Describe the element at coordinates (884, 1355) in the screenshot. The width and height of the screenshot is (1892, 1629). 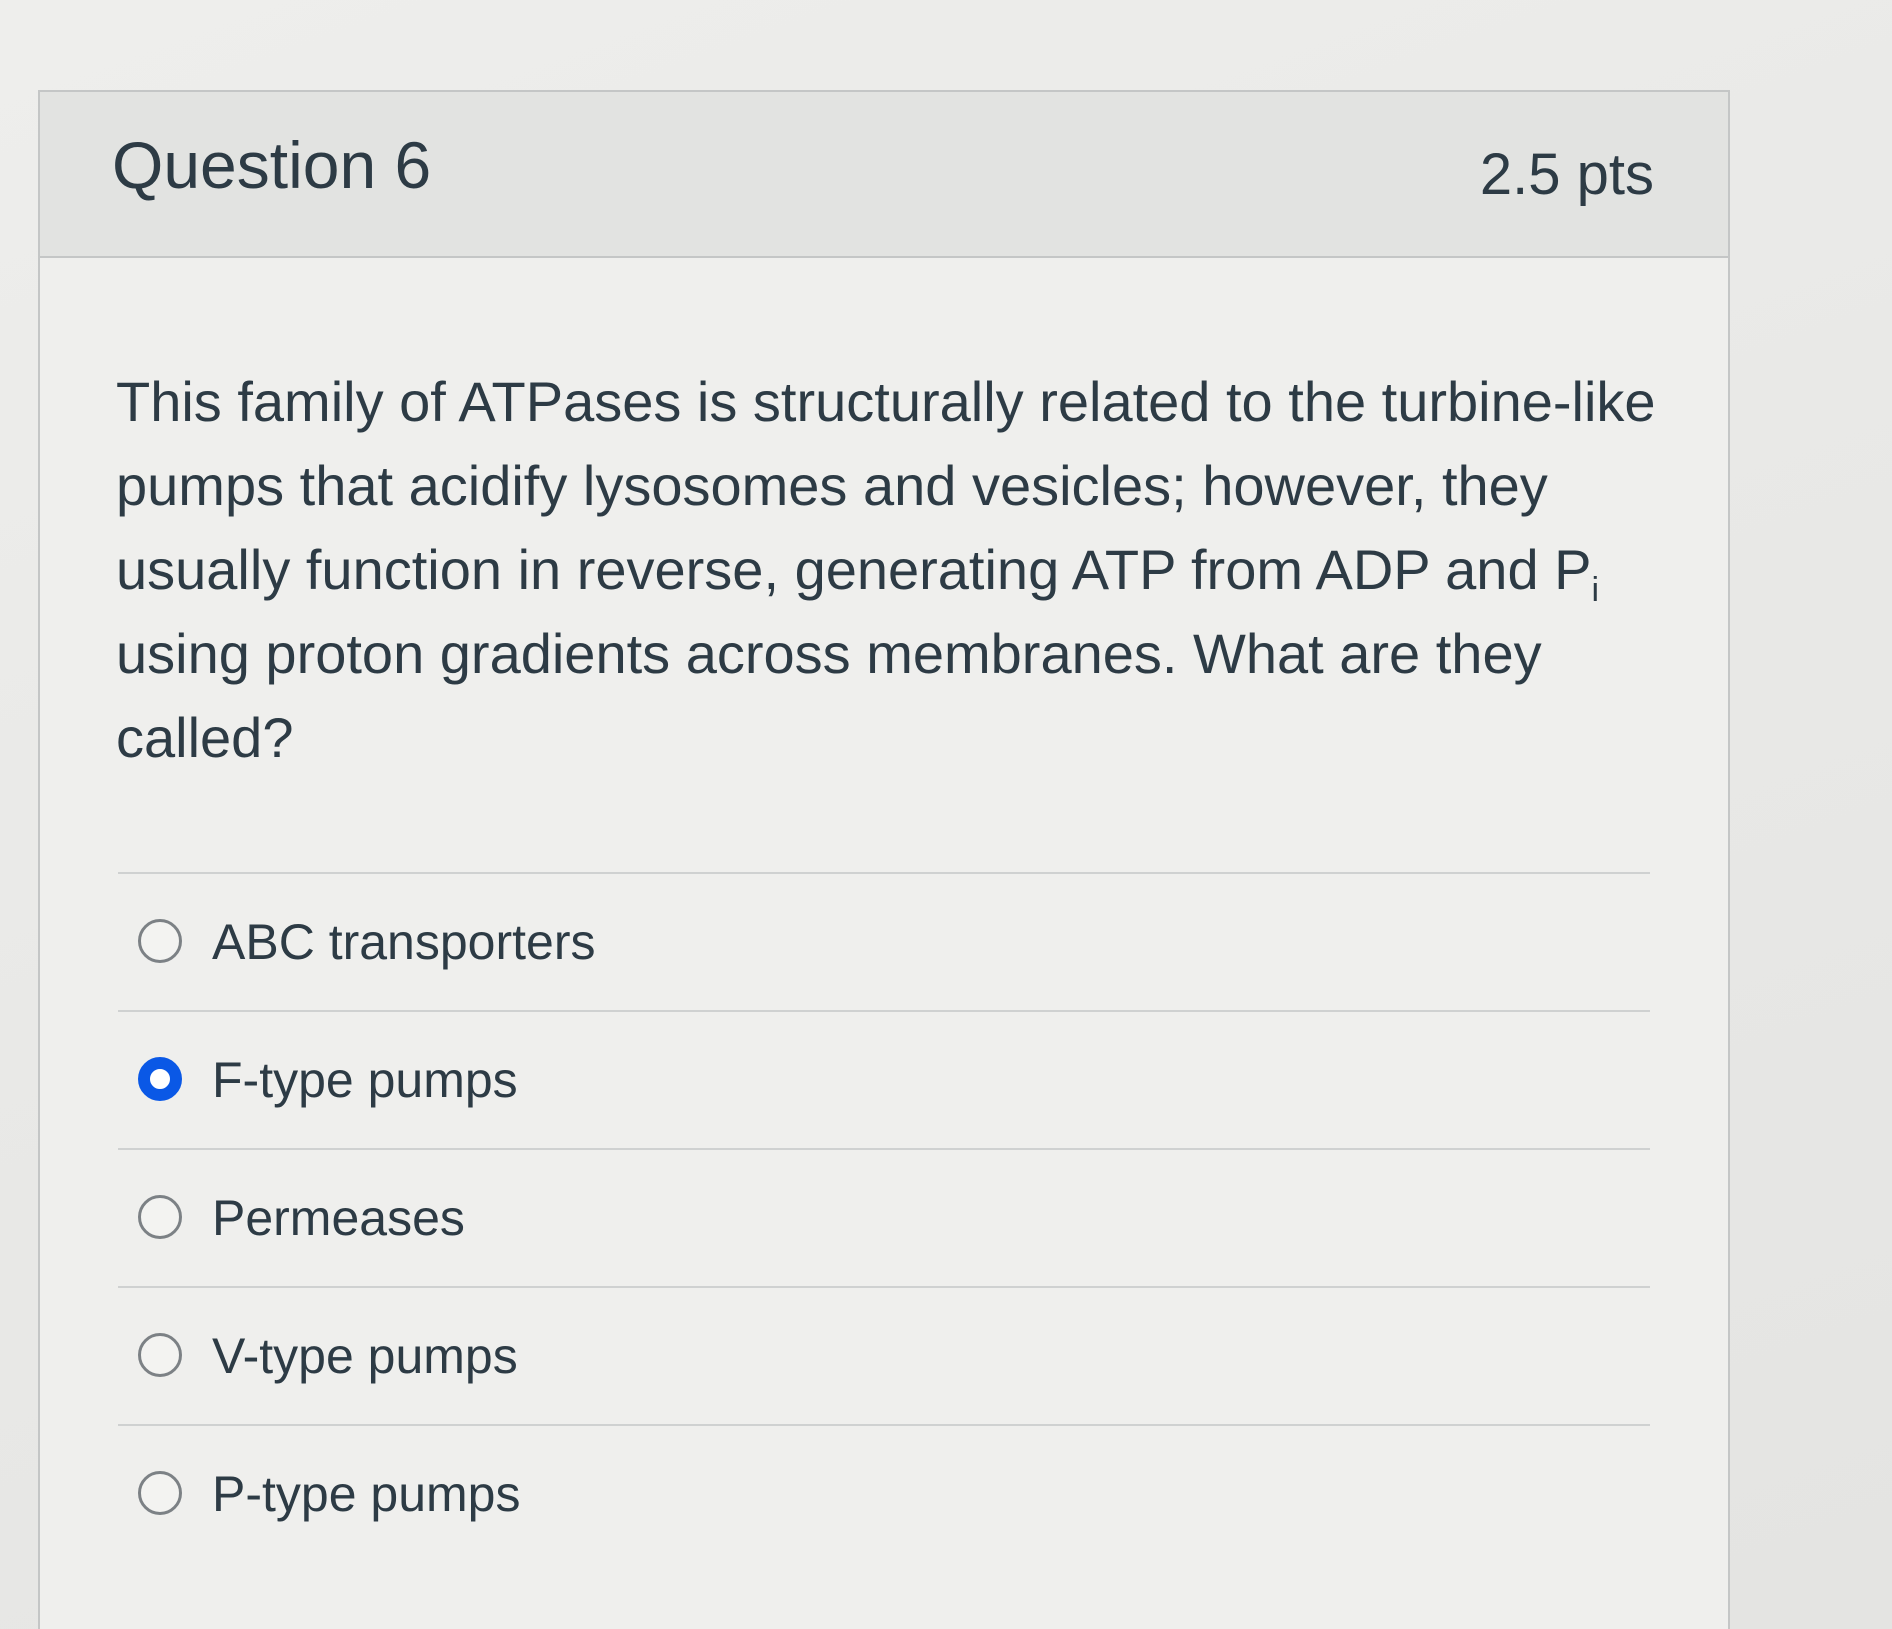
I see `answer-option-v-type-pumps: V-type pumps` at that location.